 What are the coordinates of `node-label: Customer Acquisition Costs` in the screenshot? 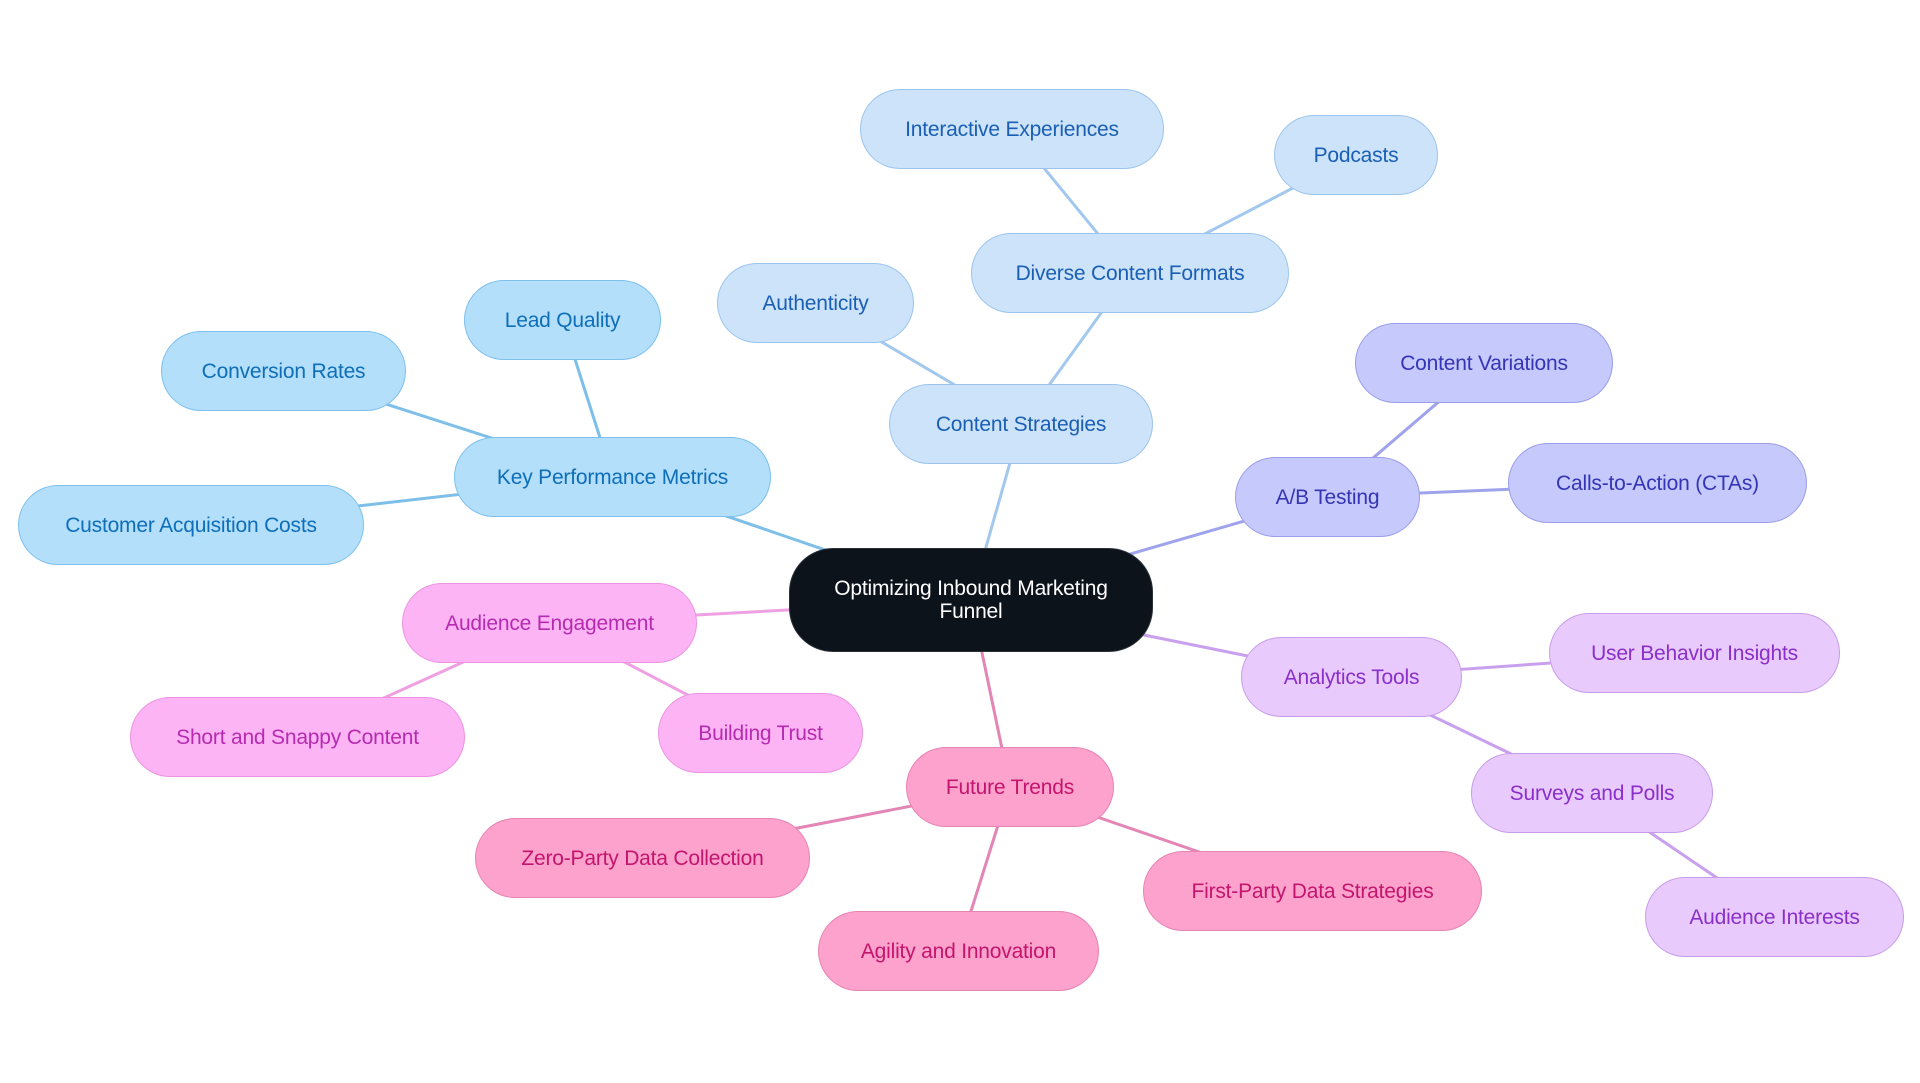 It's located at (191, 525).